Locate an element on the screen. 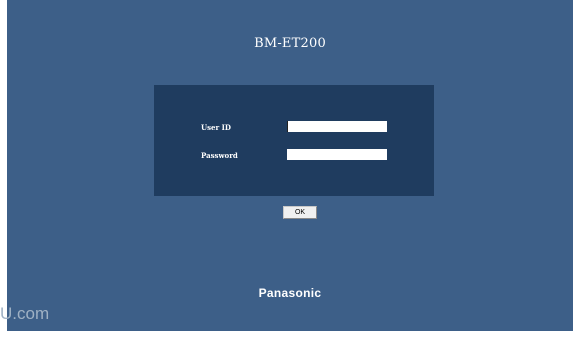 This screenshot has height=338, width=576. password-input is located at coordinates (337, 154).